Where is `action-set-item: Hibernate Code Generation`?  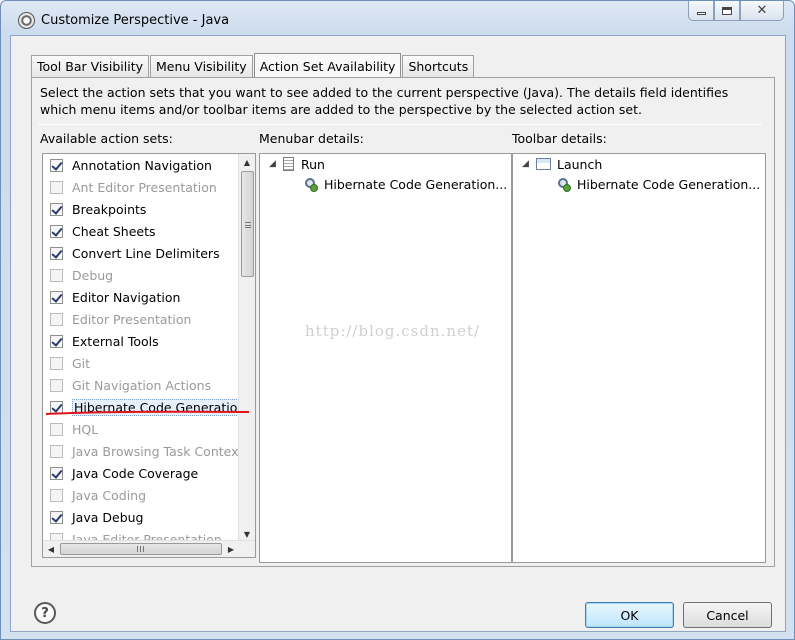 action-set-item: Hibernate Code Generation is located at coordinates (149, 407).